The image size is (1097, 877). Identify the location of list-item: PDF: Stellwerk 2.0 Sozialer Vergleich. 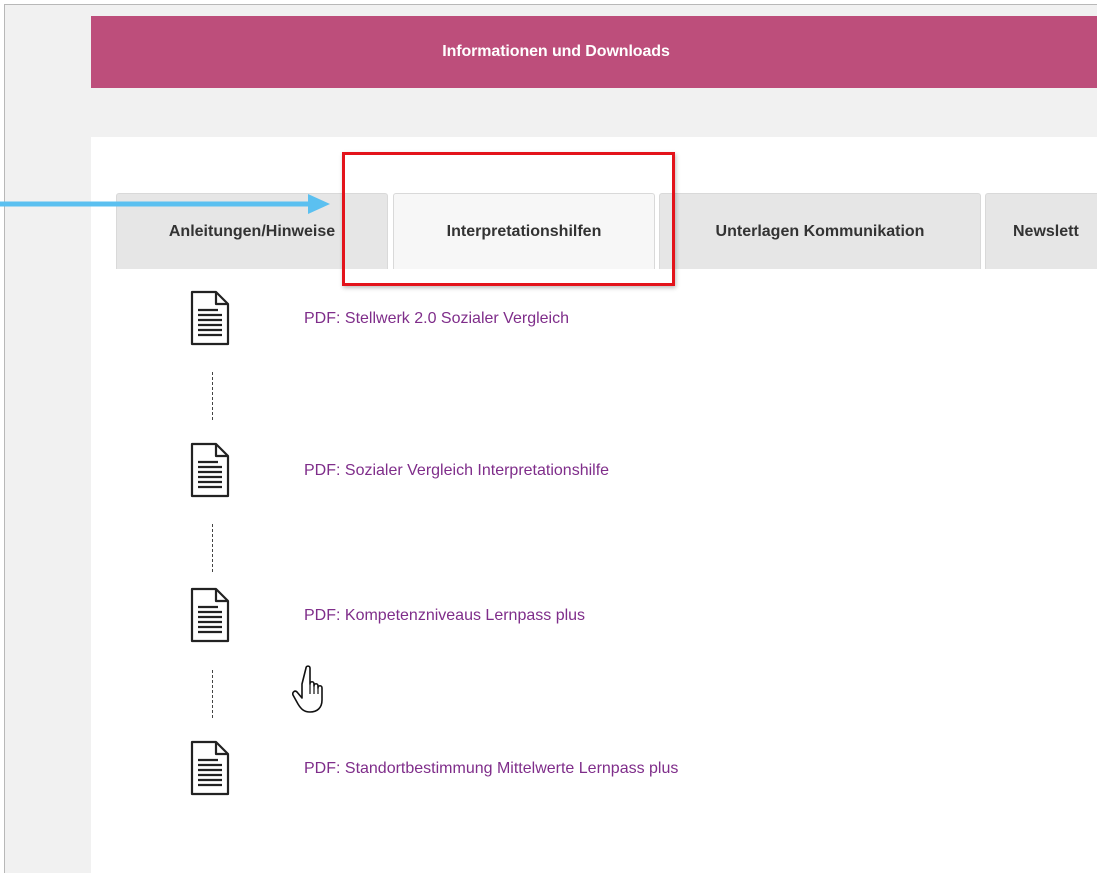
(536, 320).